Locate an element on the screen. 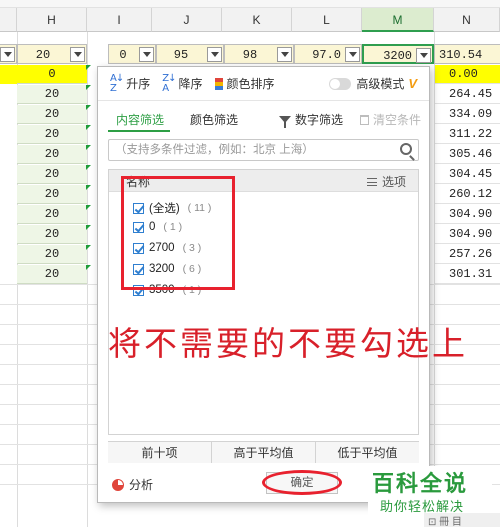 This screenshot has width=500, height=527. column-header-l: L is located at coordinates (327, 20).